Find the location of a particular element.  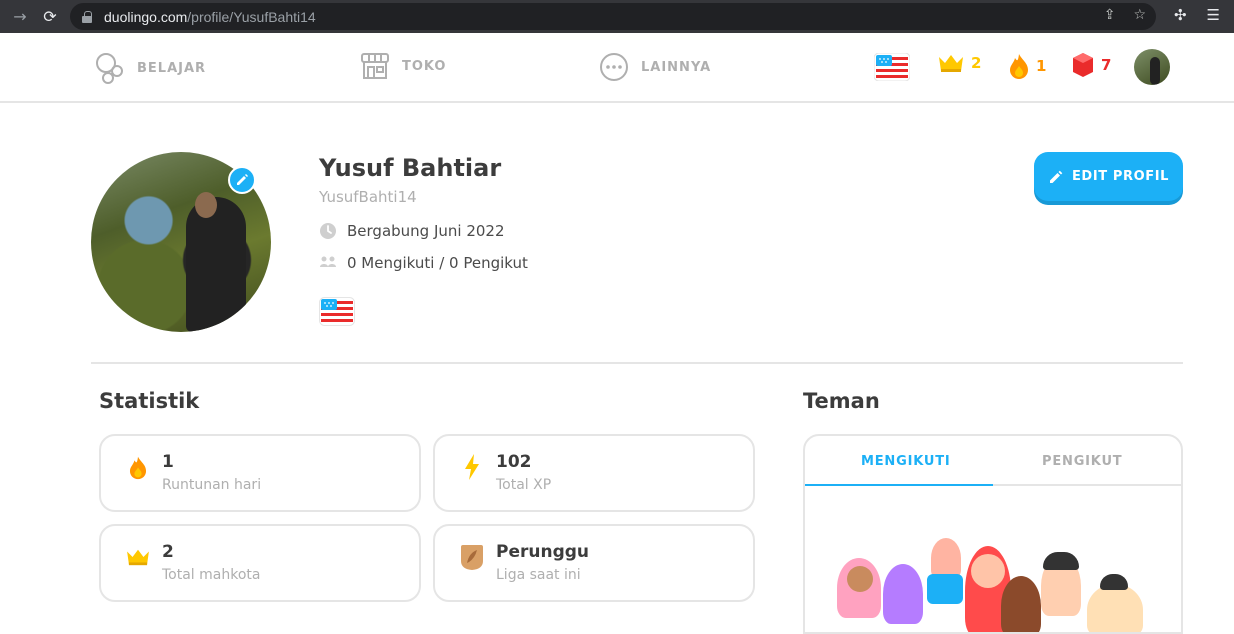

people-icon is located at coordinates (328, 261).